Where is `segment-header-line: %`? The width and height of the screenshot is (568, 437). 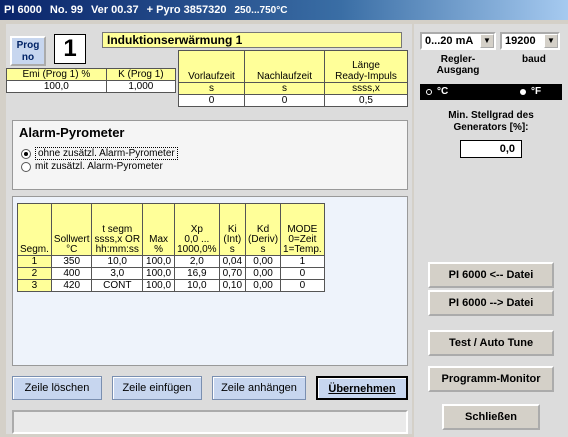
segment-header-line: % is located at coordinates (159, 249).